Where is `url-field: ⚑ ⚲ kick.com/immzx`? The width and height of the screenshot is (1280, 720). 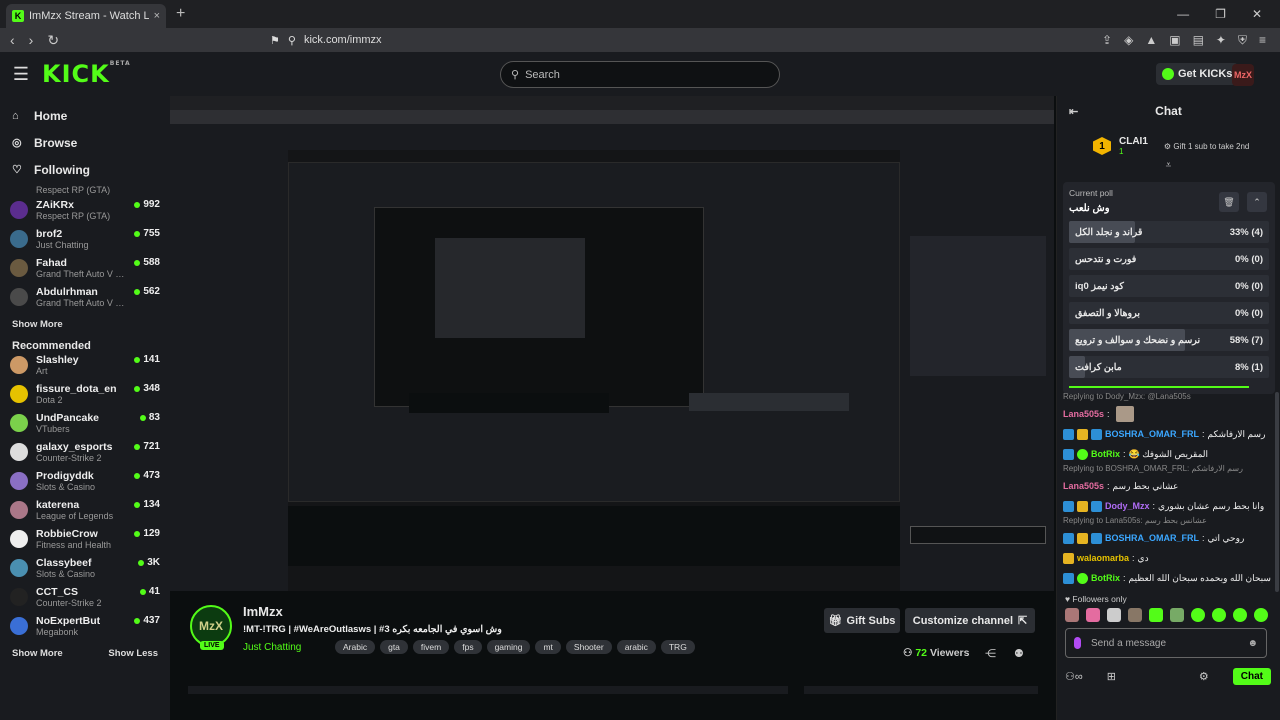
url-field: ⚑ ⚲ kick.com/immzx is located at coordinates (686, 40).